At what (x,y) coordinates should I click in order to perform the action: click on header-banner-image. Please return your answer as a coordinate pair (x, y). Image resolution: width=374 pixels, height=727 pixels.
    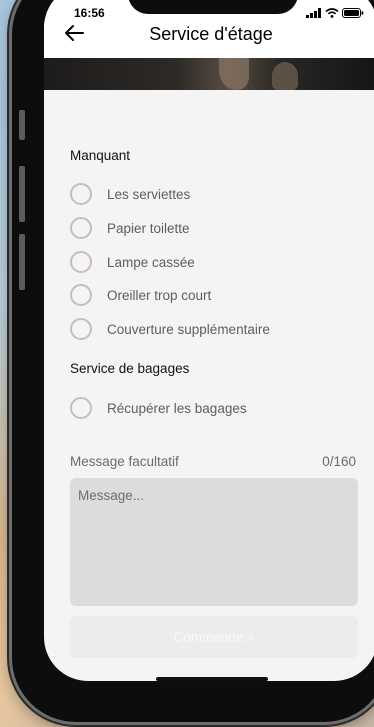
    Looking at the image, I should click on (209, 74).